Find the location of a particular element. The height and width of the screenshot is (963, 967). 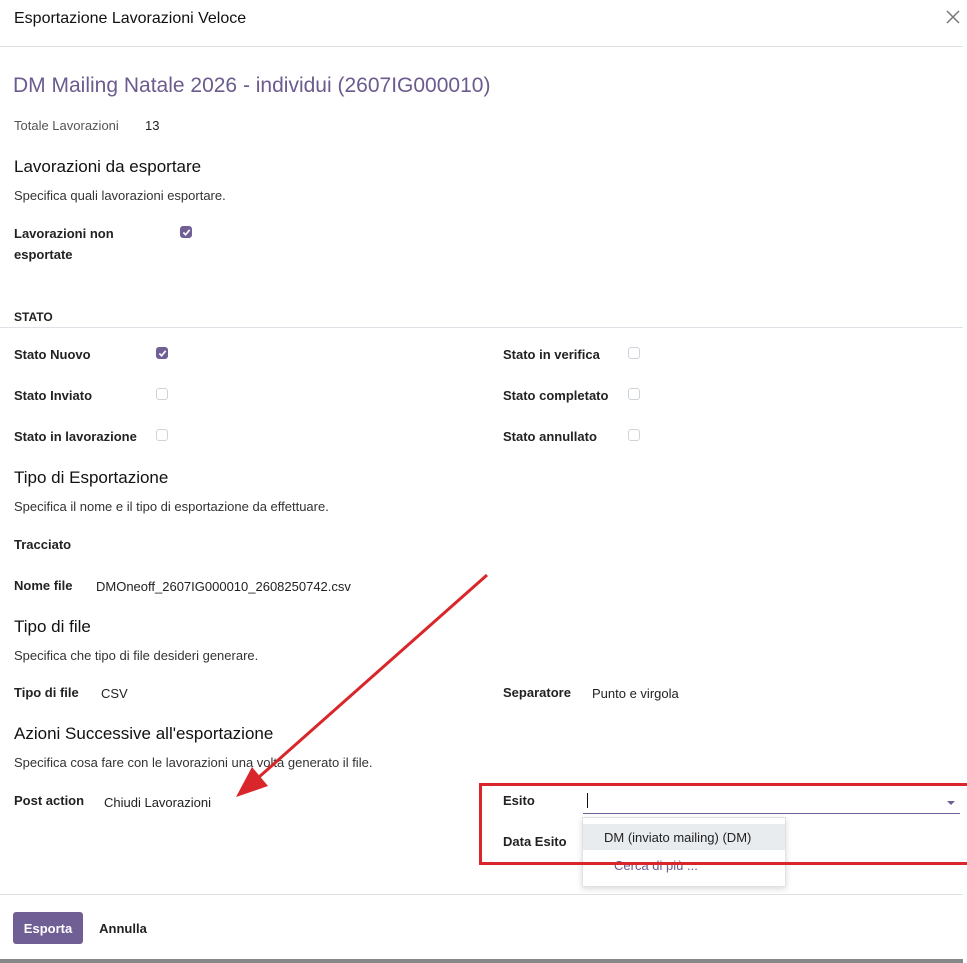

stato-annullato-checkbox is located at coordinates (634, 435).